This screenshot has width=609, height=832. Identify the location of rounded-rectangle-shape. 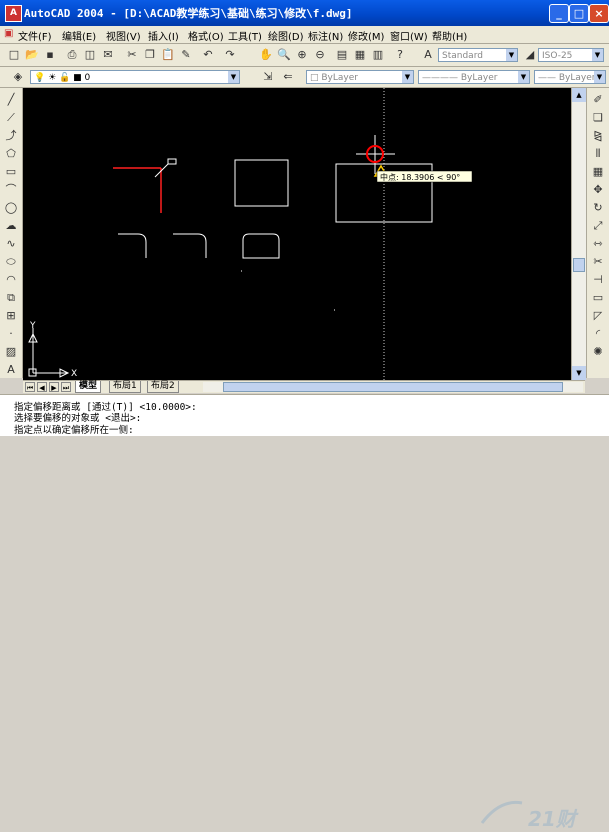
(261, 246).